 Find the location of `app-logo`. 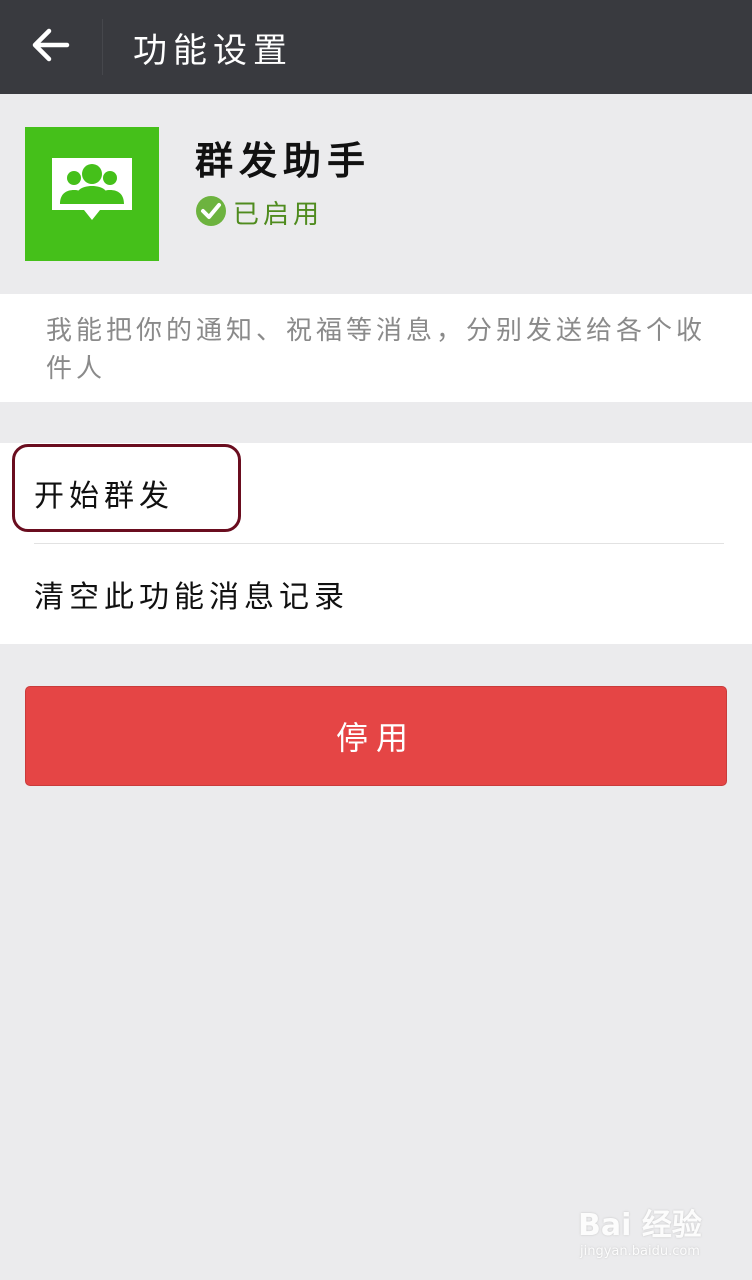

app-logo is located at coordinates (92, 194).